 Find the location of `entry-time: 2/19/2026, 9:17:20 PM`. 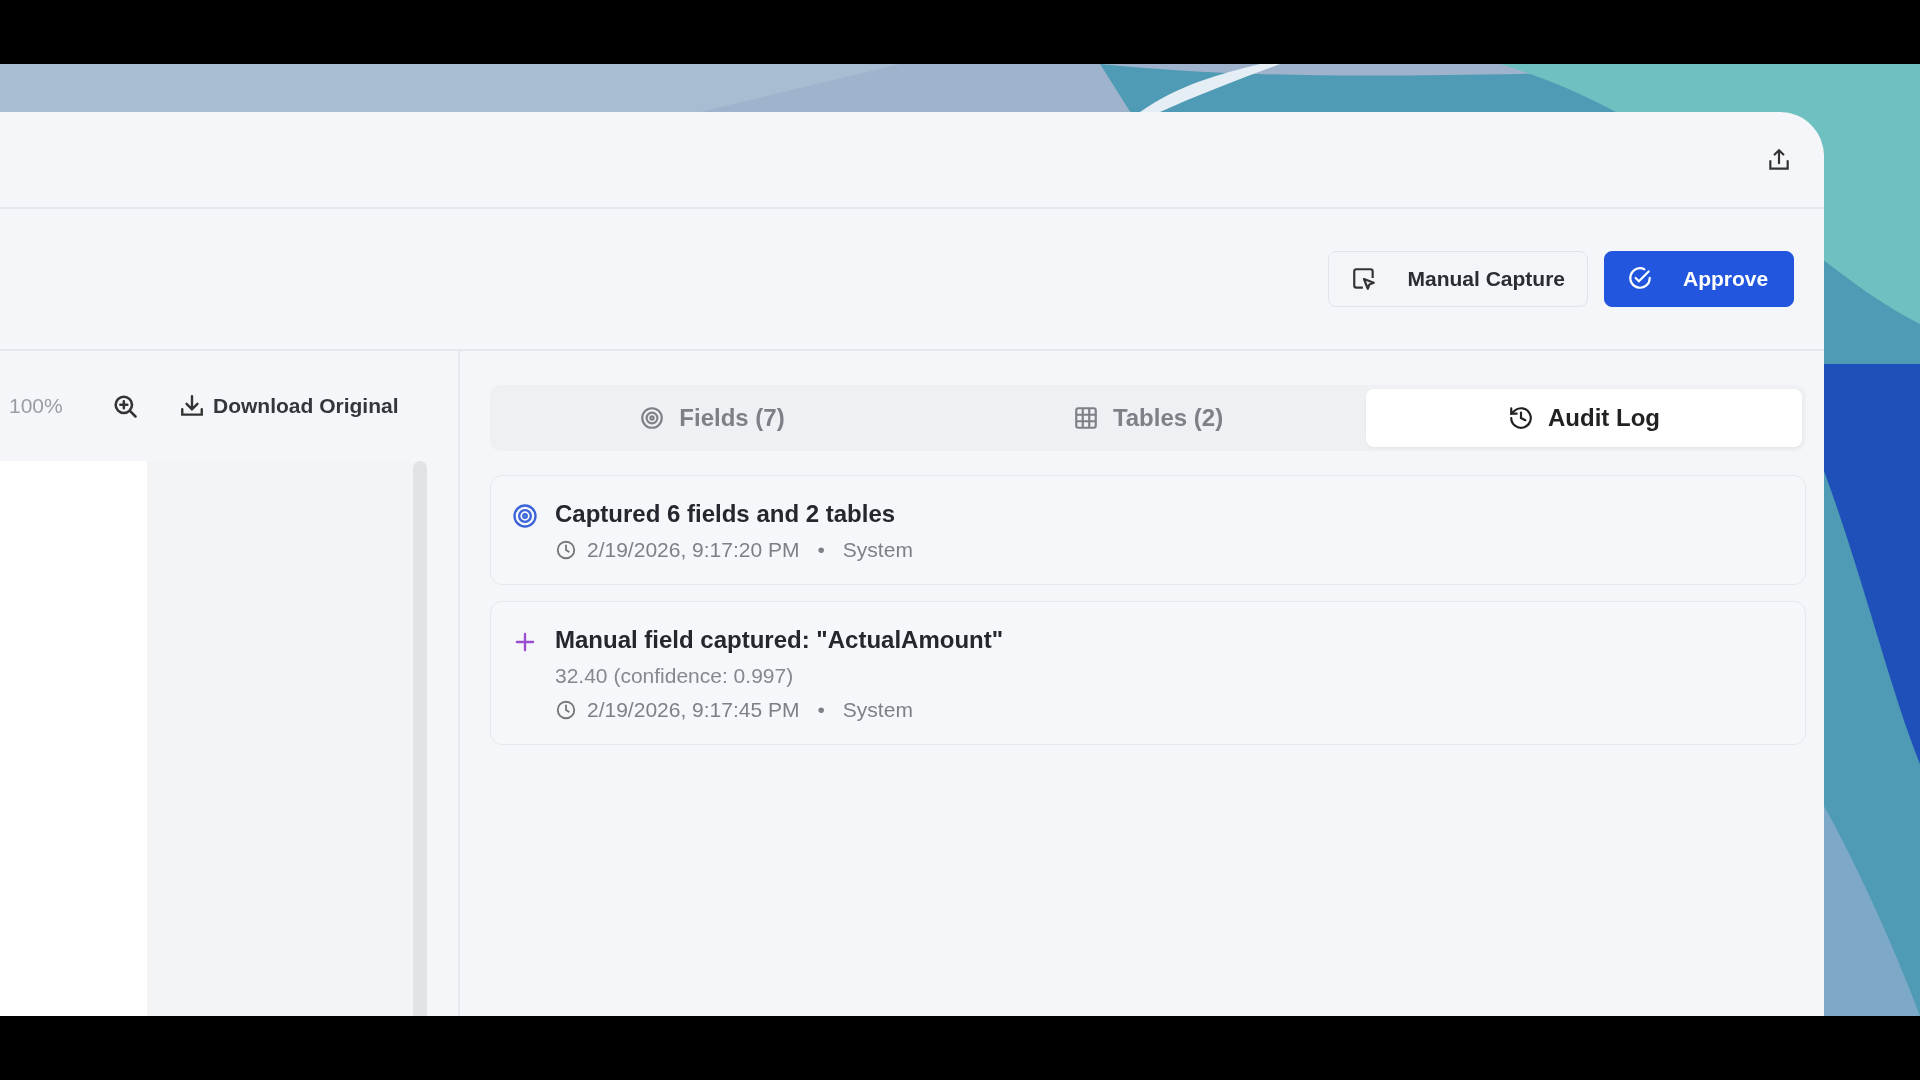

entry-time: 2/19/2026, 9:17:20 PM is located at coordinates (693, 550).